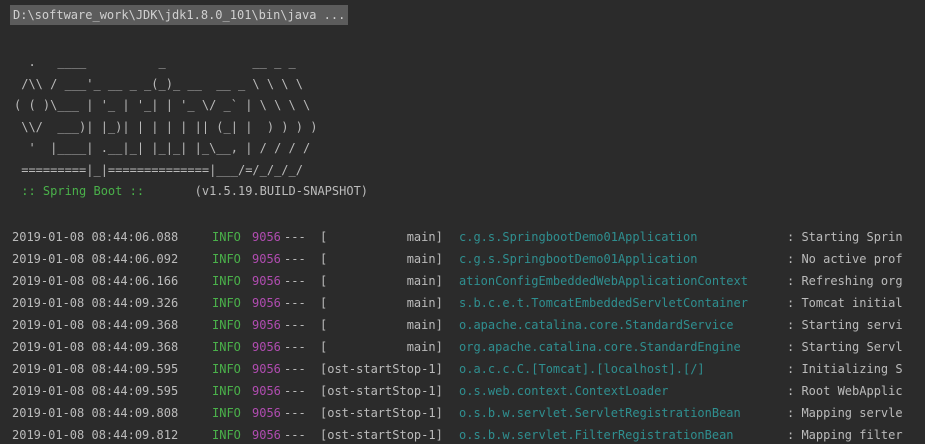 The height and width of the screenshot is (444, 925). I want to click on log-timestamp: 2019-01-08 08:44:06.088, so click(95, 237).